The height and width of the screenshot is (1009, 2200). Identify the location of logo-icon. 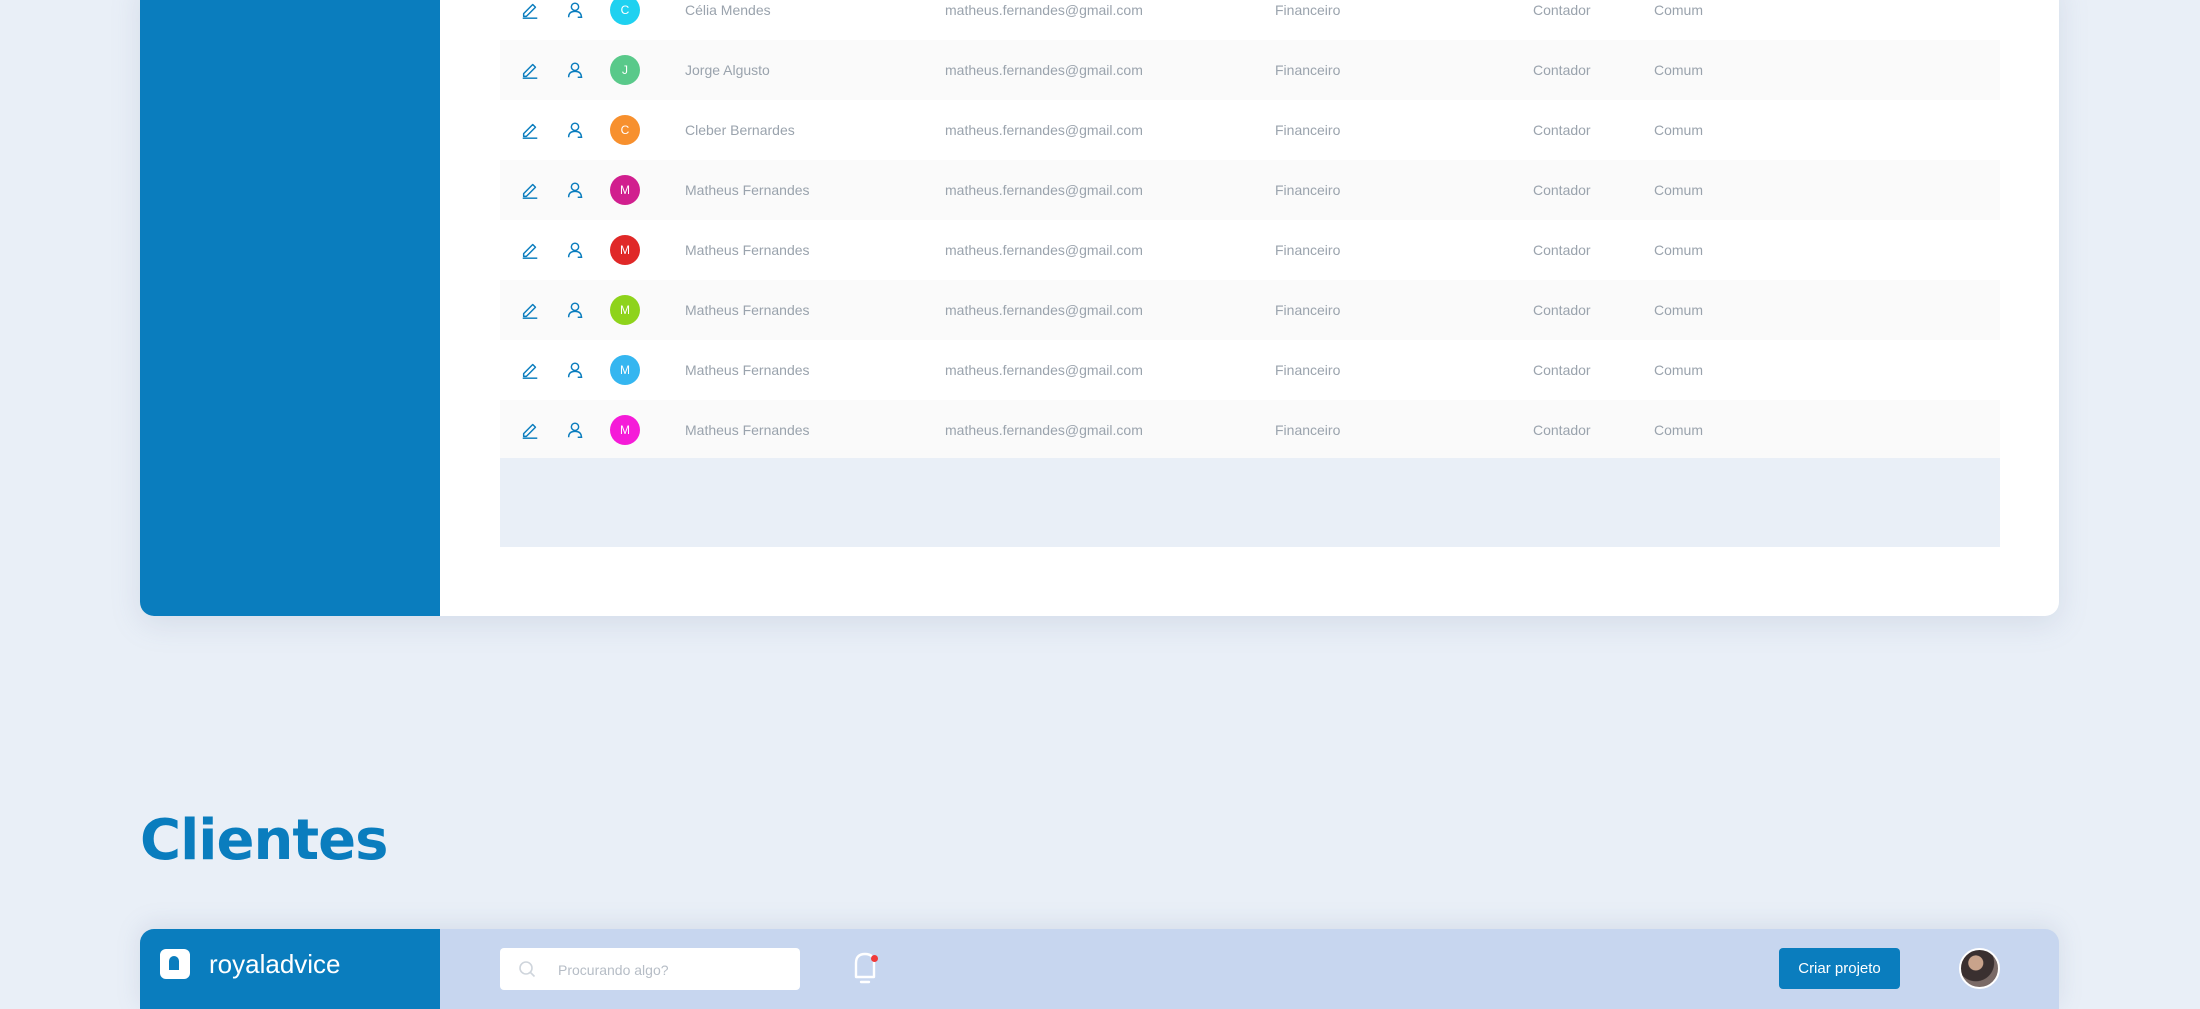
(175, 964).